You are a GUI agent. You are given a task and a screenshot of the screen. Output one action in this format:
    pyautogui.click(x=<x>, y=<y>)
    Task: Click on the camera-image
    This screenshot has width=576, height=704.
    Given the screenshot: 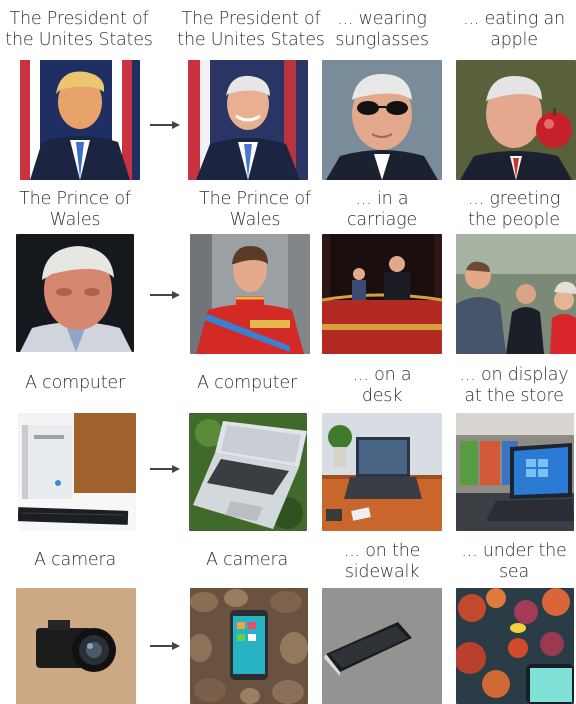 What is the action you would take?
    pyautogui.click(x=76, y=646)
    